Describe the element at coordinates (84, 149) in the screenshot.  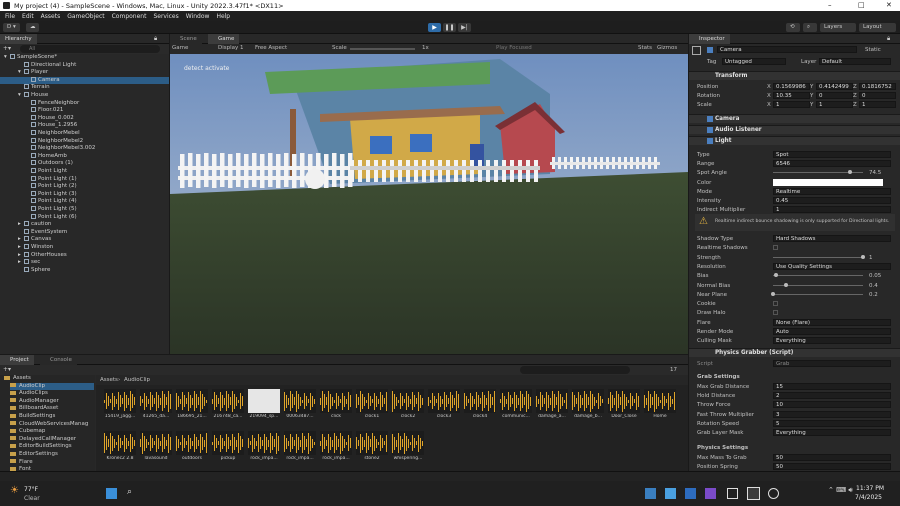
I see `hierarchy-item: NeighborMebel3.002` at that location.